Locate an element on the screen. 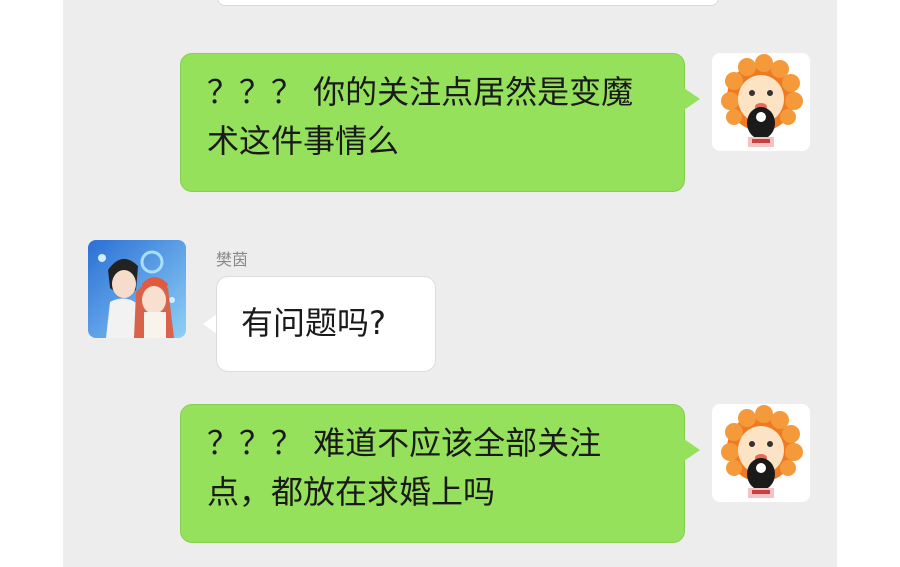 The width and height of the screenshot is (900, 567). outgoing-message-bubble: ？？？ 你的关注点居然是变魔术这件事情么 is located at coordinates (432, 122).